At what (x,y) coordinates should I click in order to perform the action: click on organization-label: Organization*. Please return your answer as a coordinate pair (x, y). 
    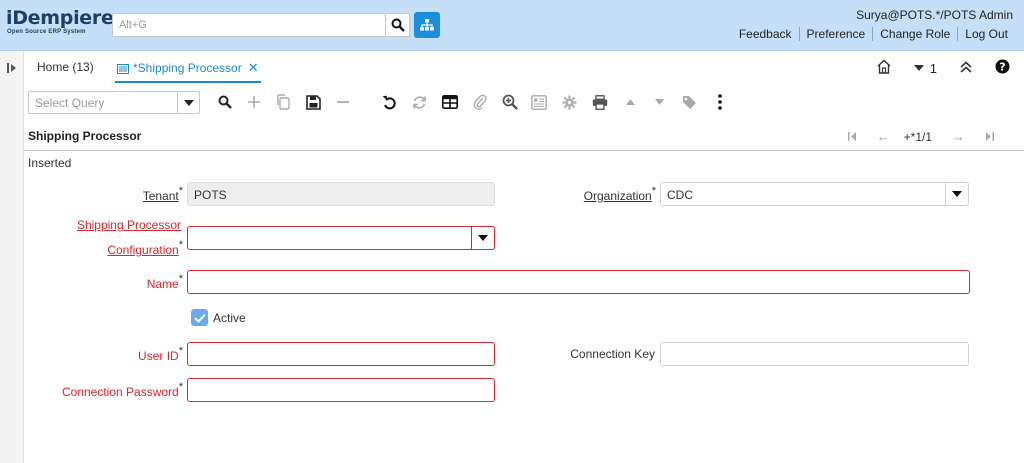
    Looking at the image, I should click on (619, 194).